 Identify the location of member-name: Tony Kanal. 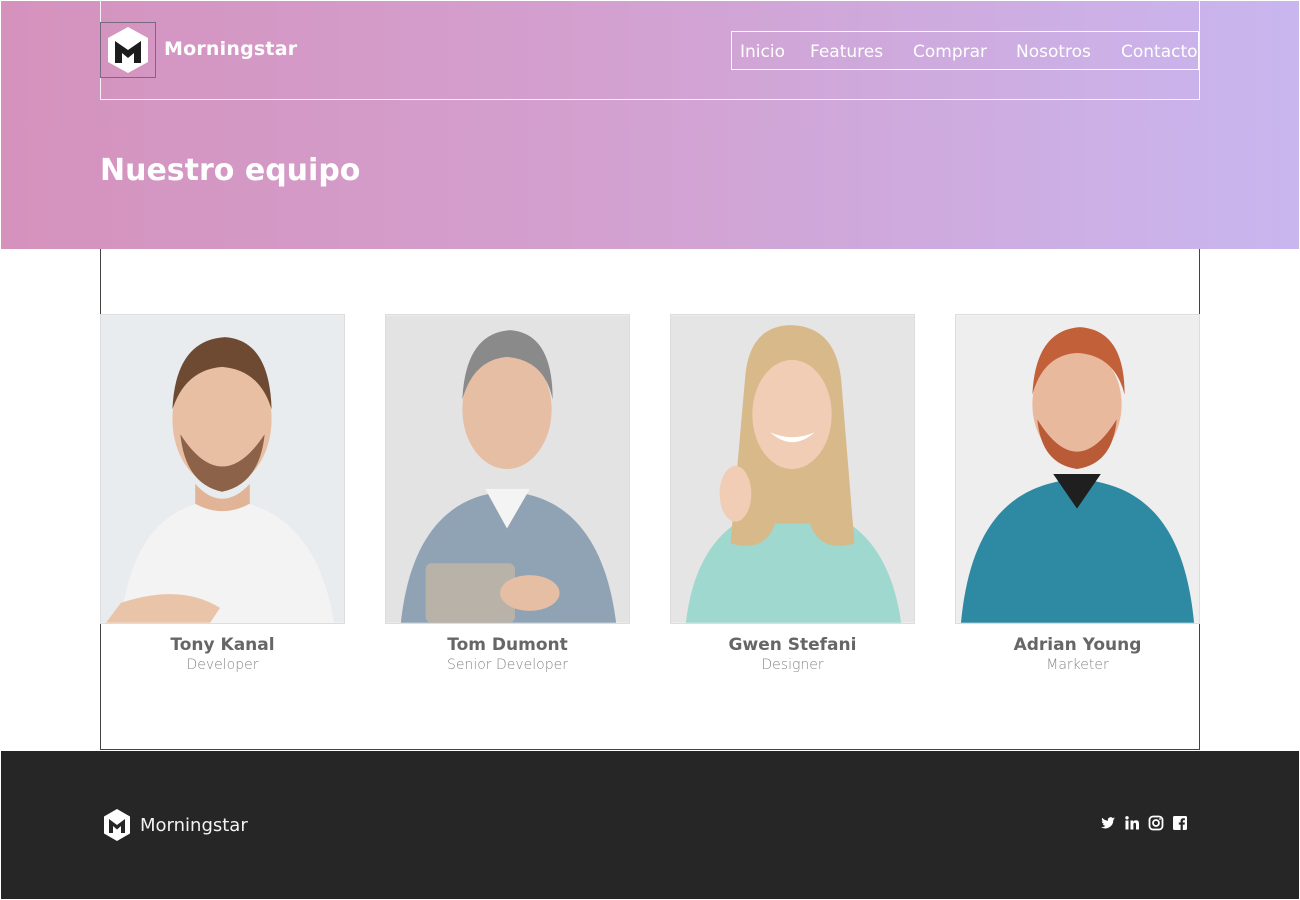
(222, 645).